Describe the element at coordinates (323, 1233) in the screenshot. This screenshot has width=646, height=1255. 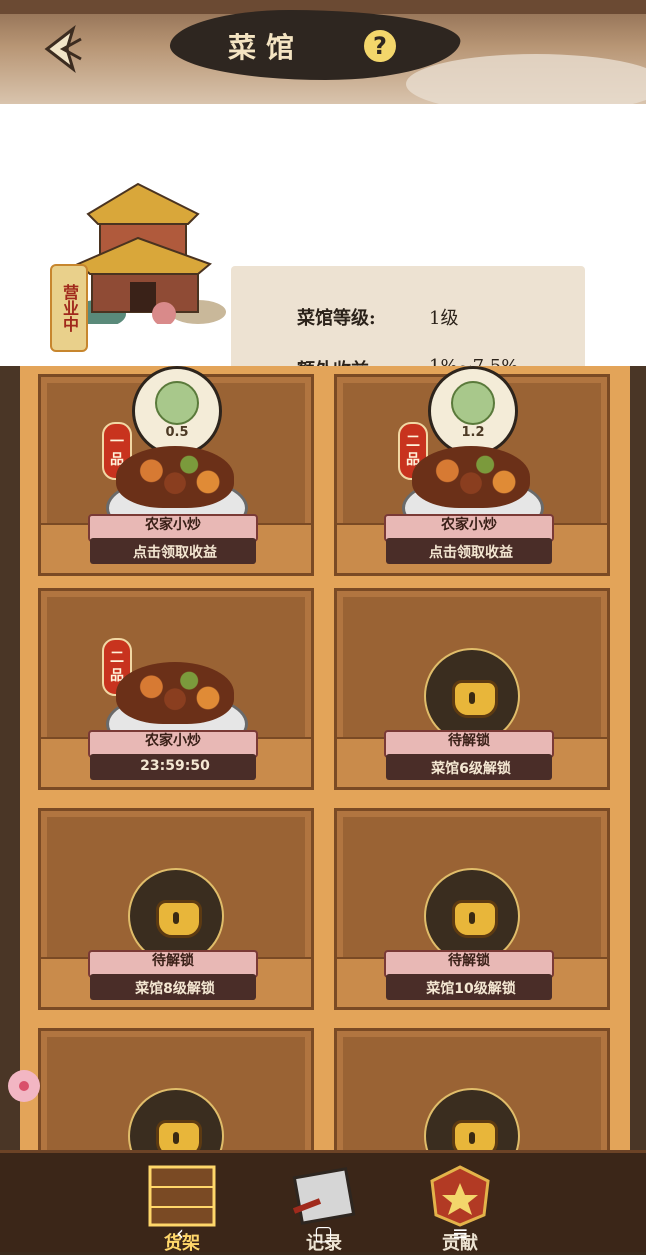
I see `system-home-icon: ▢` at that location.